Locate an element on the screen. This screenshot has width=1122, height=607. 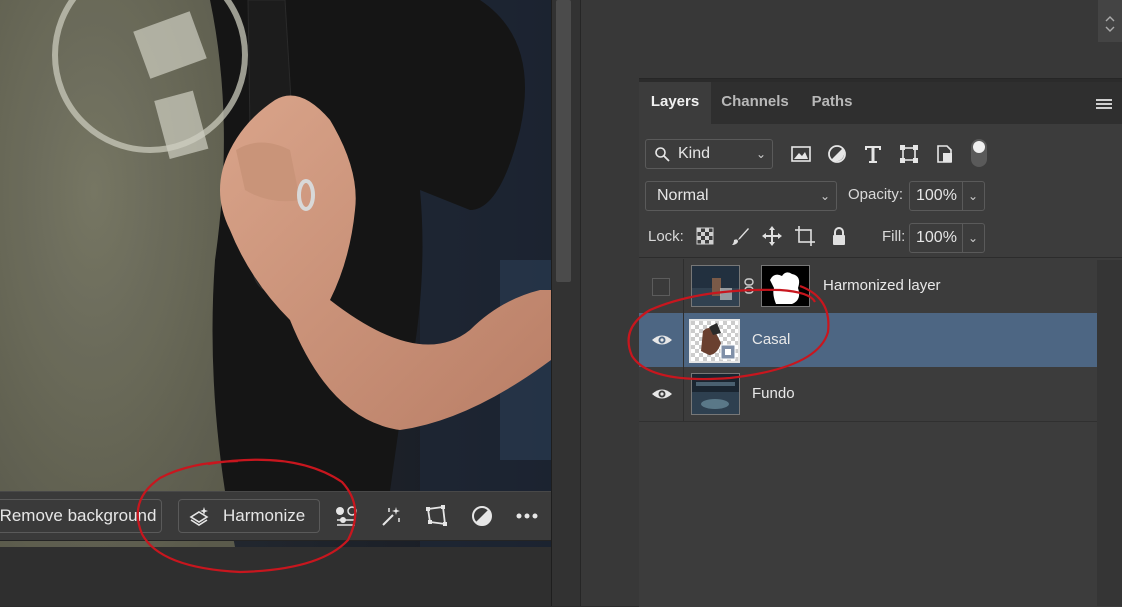
fill-field: 100% ⌄ is located at coordinates (947, 238).